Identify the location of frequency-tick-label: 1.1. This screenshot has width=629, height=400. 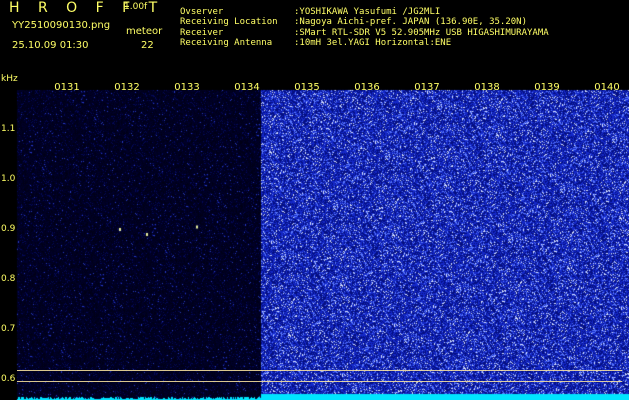
(8, 129).